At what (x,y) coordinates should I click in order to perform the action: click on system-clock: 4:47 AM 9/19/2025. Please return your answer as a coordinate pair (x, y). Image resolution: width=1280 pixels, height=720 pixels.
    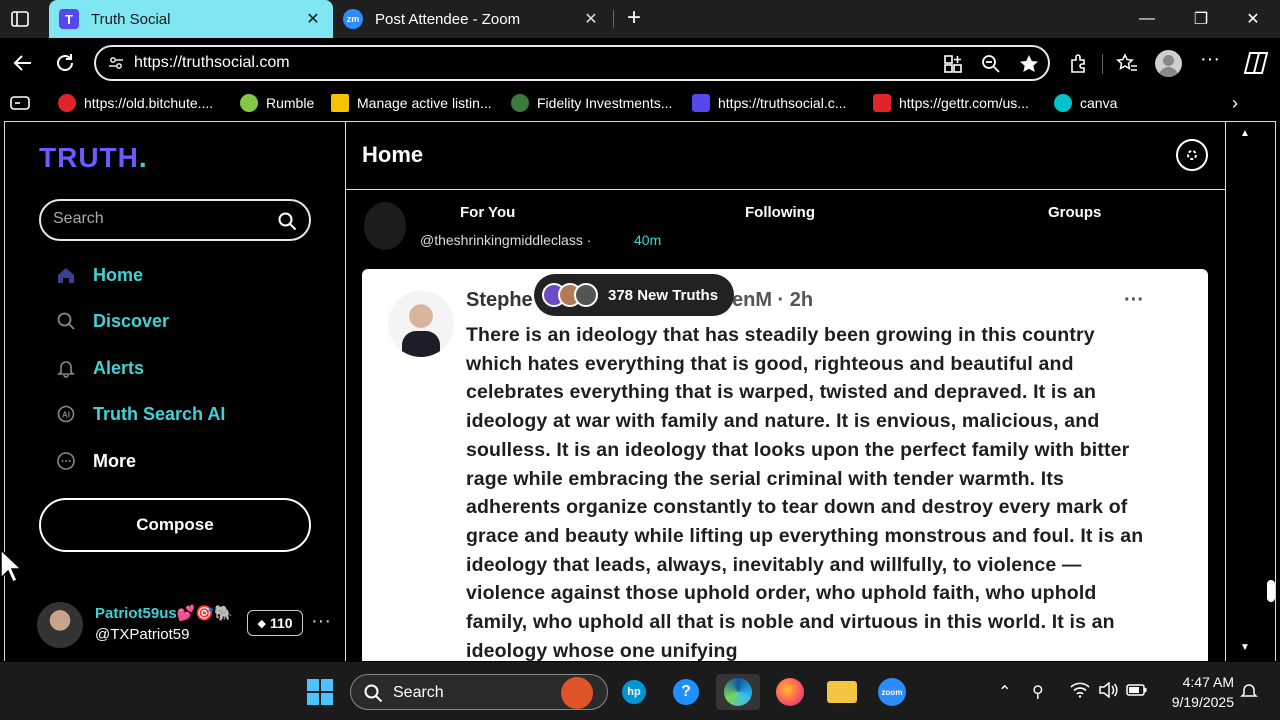
    Looking at the image, I should click on (1197, 692).